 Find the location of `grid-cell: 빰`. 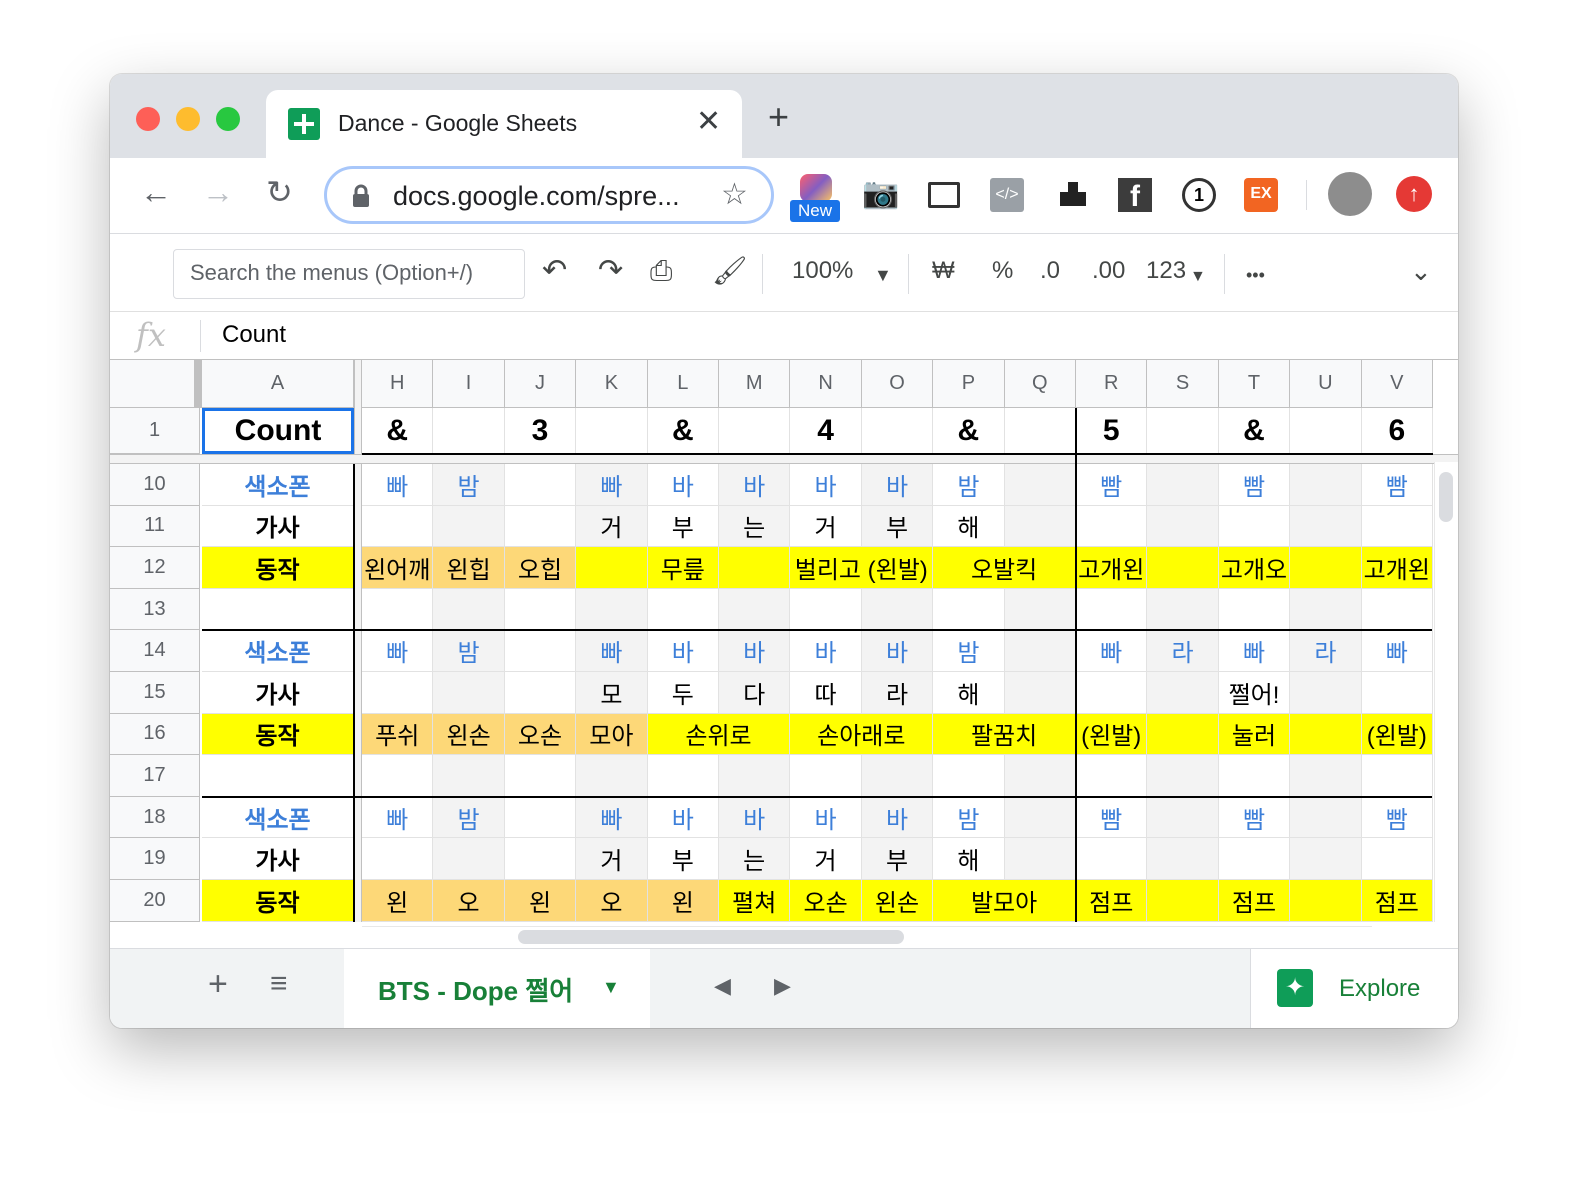

grid-cell: 빰 is located at coordinates (1254, 817).